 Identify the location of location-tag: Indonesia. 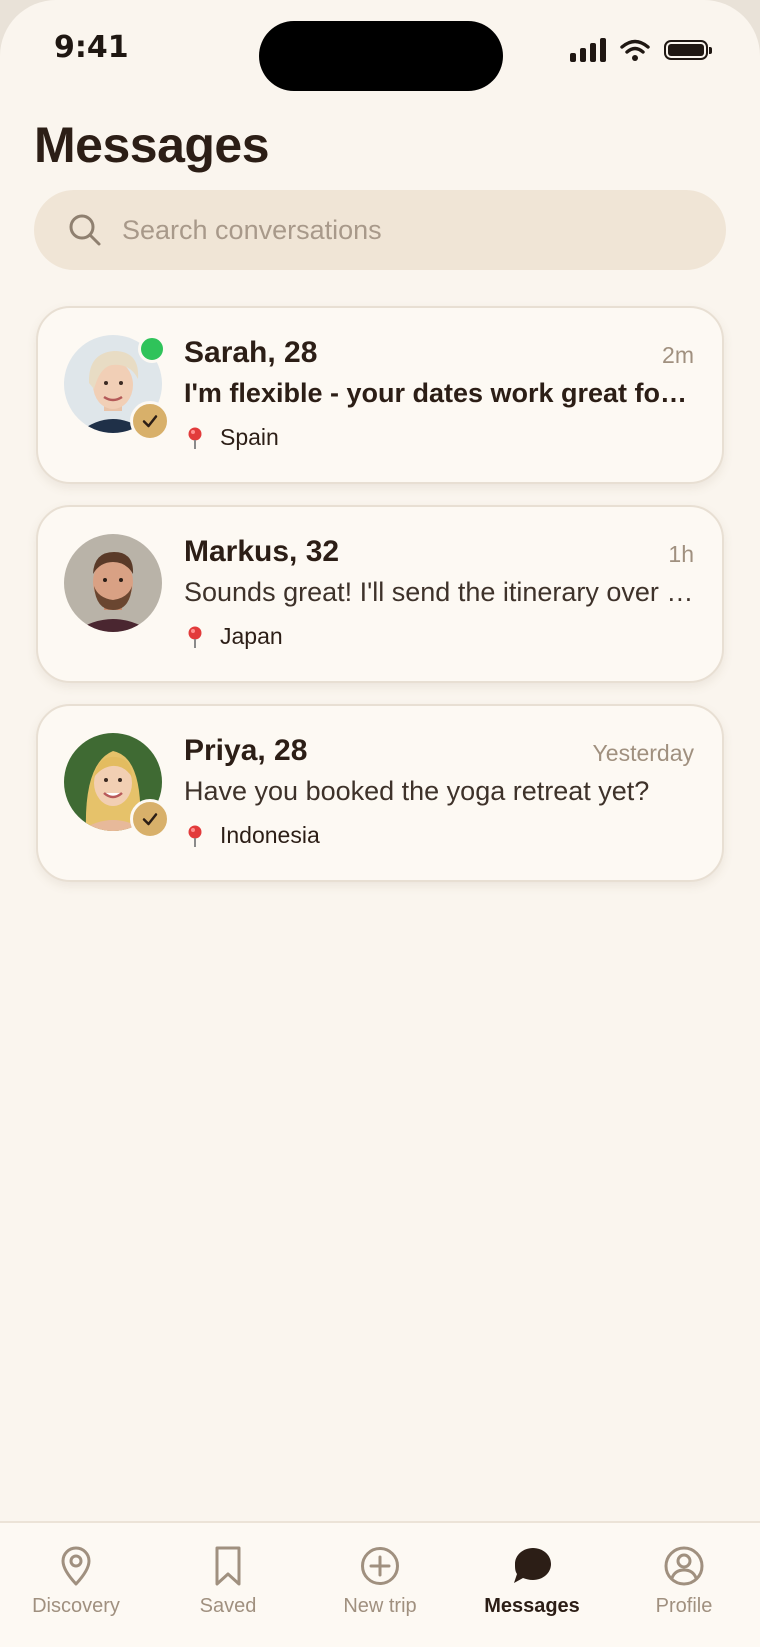
(252, 835).